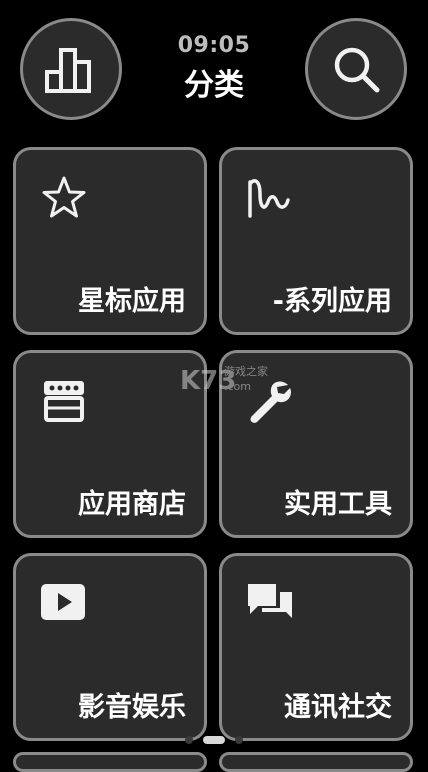 The height and width of the screenshot is (772, 428). What do you see at coordinates (270, 402) in the screenshot?
I see `wrench-icon` at bounding box center [270, 402].